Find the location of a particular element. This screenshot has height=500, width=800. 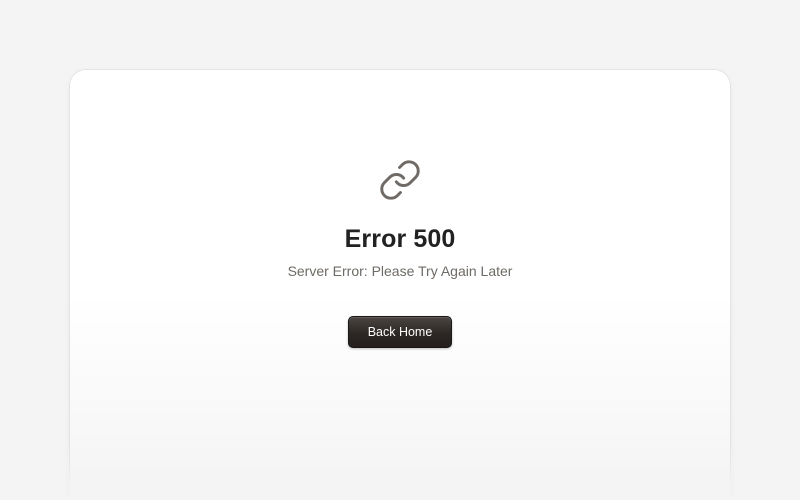

error-title: Error 500 is located at coordinates (400, 239).